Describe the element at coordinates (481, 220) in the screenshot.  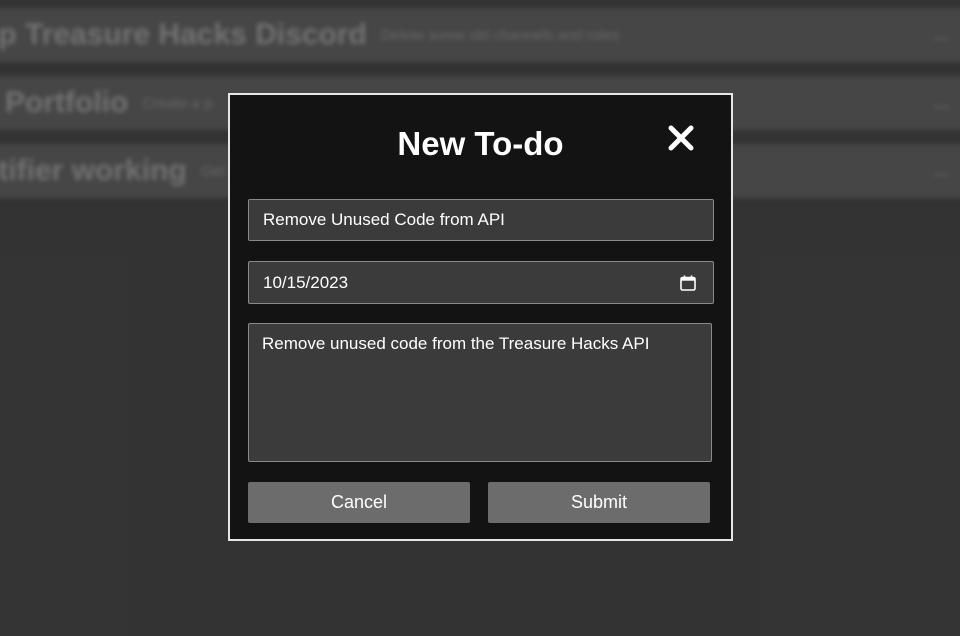
I see `todo-title-input` at that location.